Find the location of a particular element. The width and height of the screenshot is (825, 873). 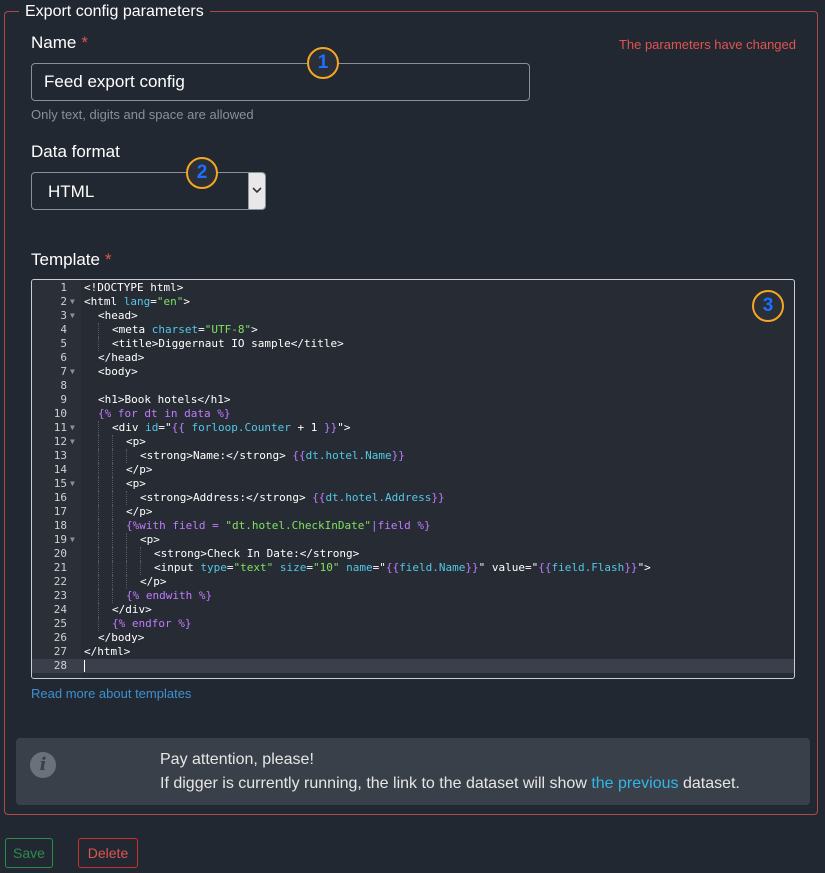

code-token: <strong>Check In Date:</strong> is located at coordinates (257, 553).